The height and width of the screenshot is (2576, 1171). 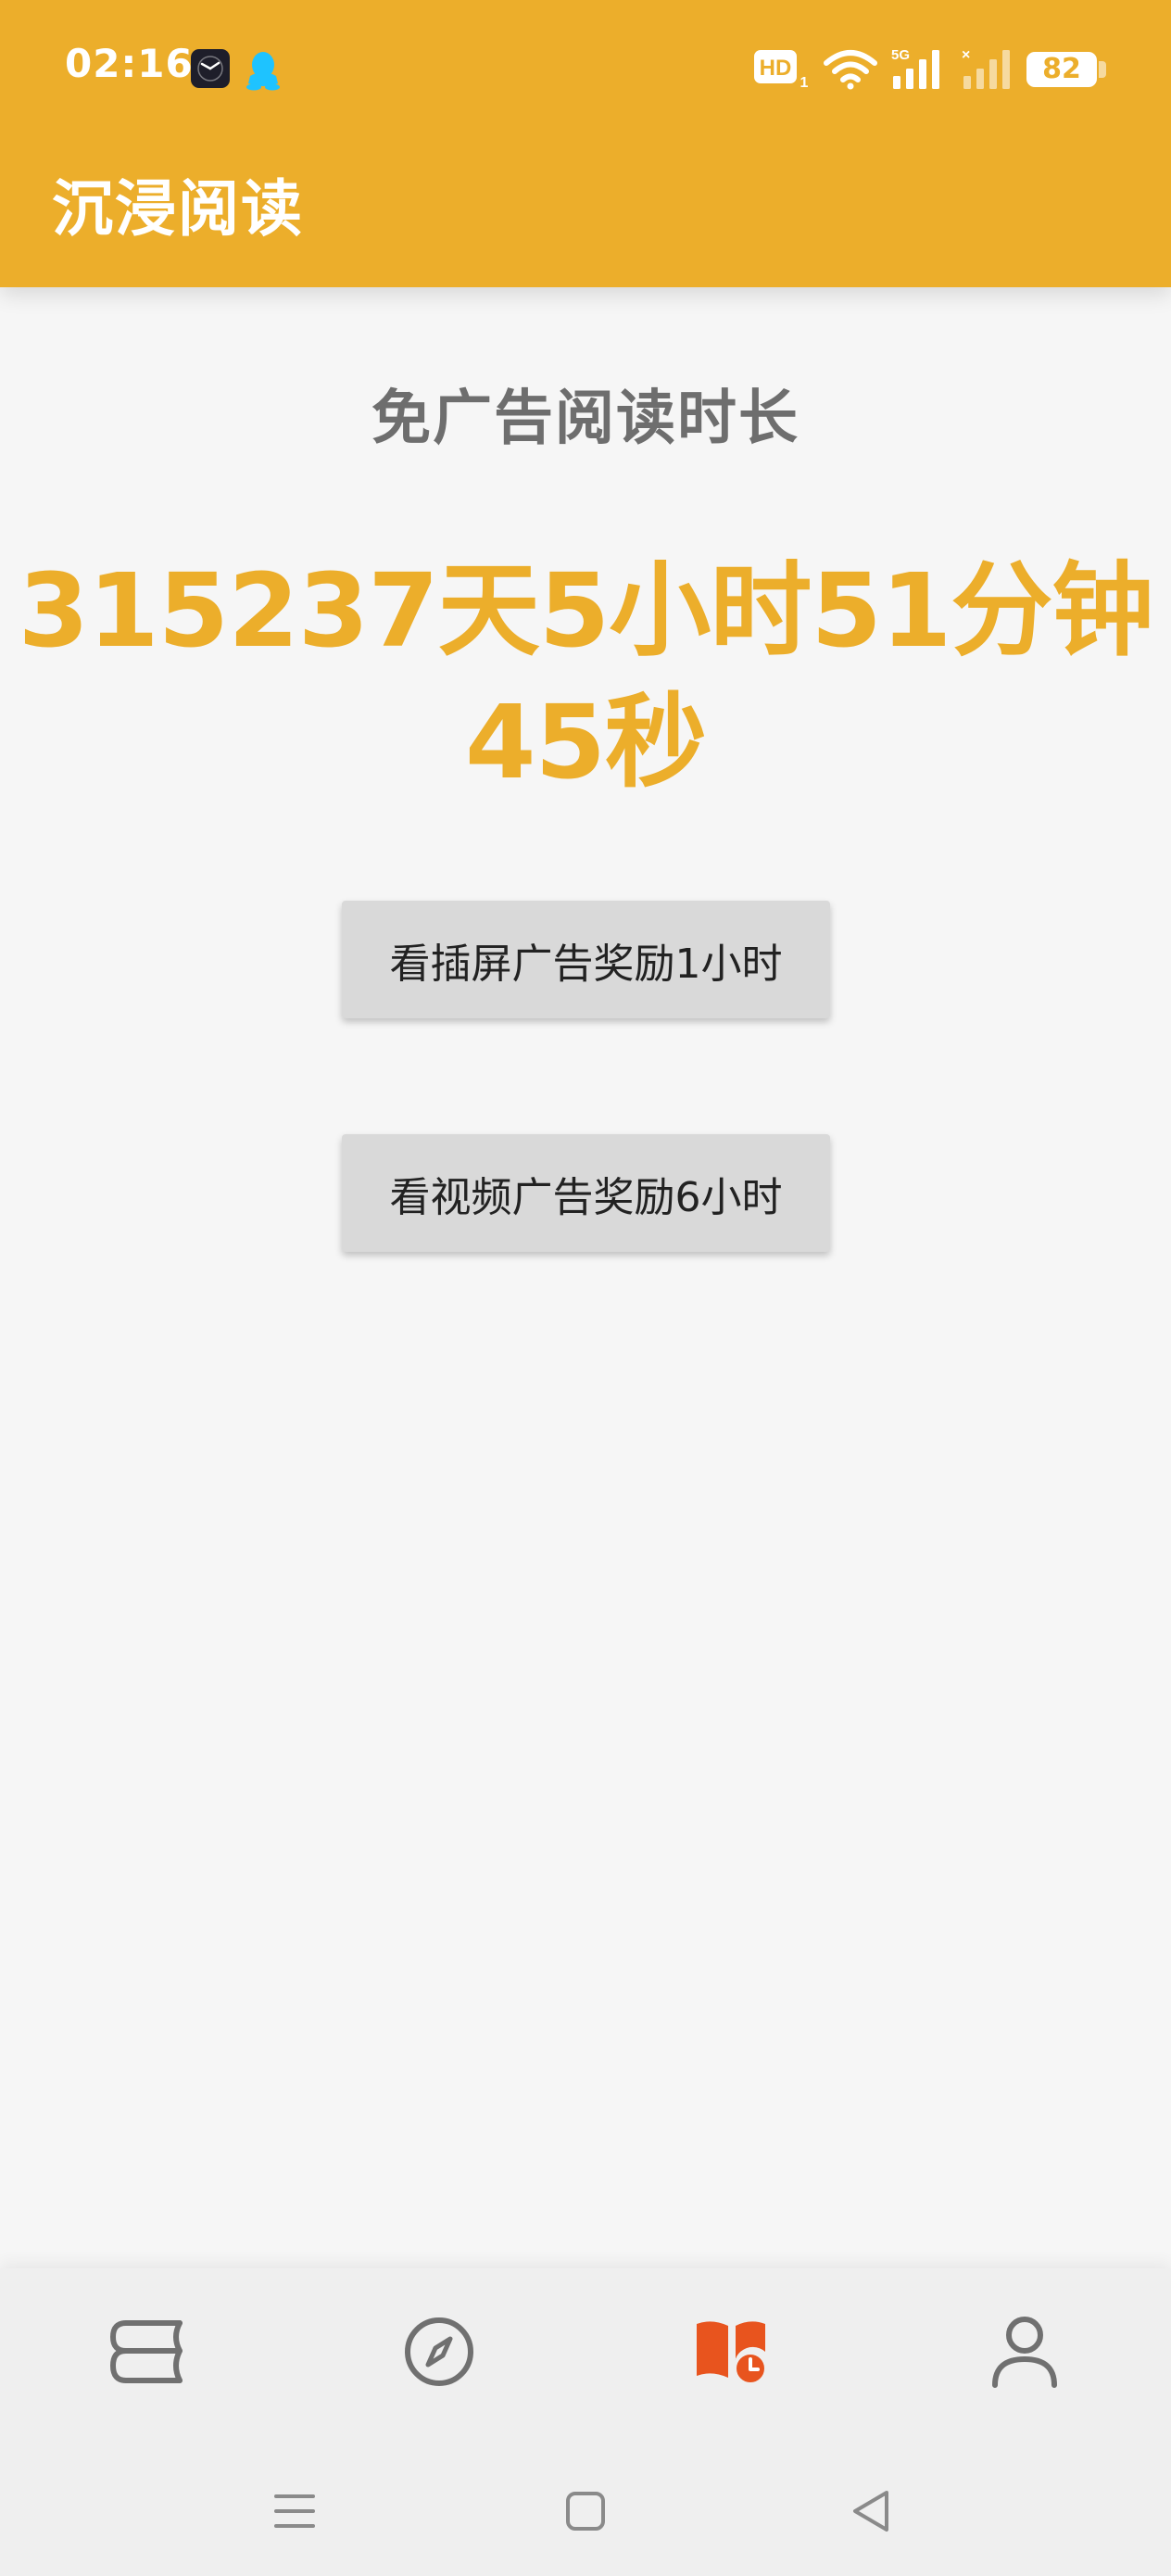 I want to click on back-button, so click(x=871, y=2511).